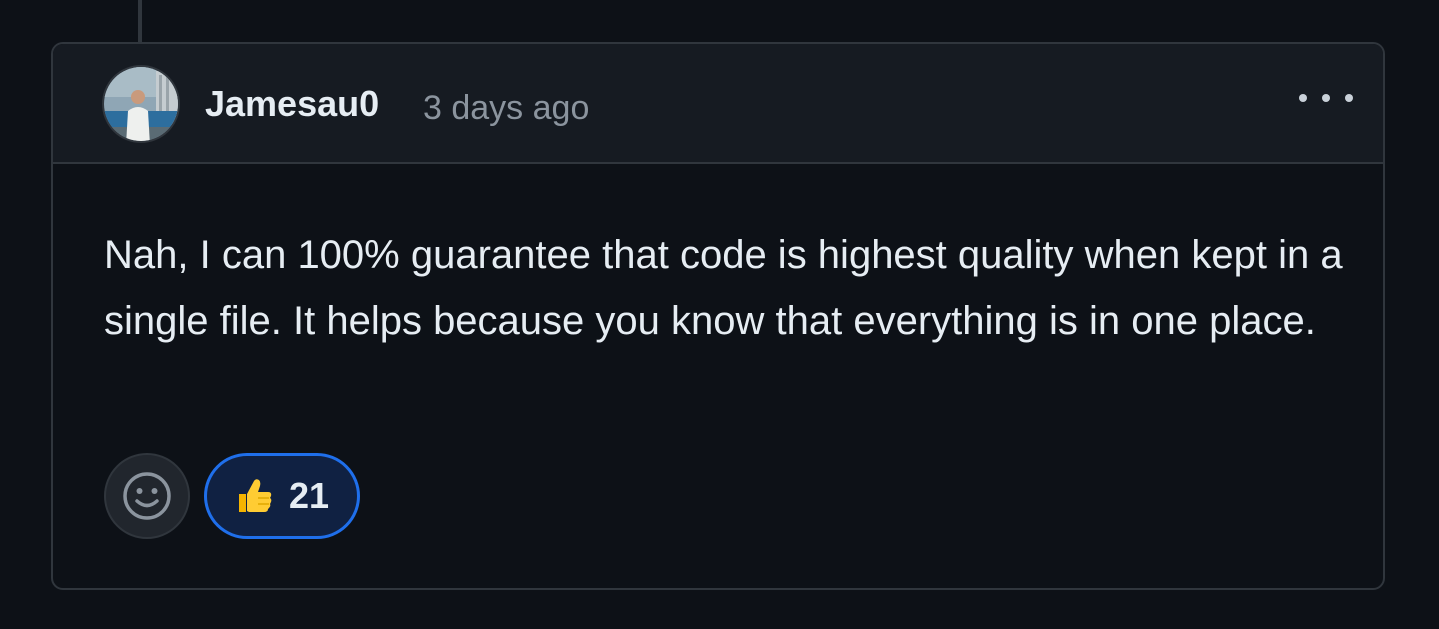  Describe the element at coordinates (140, 22) in the screenshot. I see `timeline-connector` at that location.